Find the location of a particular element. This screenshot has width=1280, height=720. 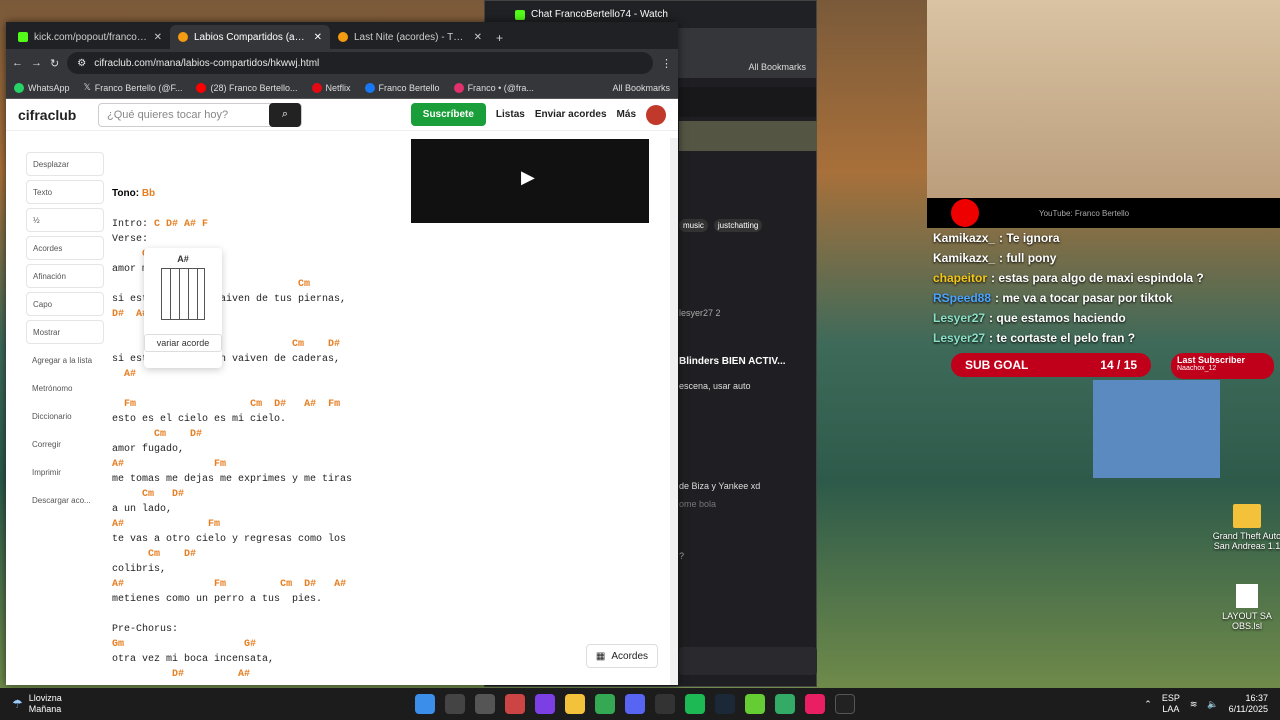

tag: music is located at coordinates (693, 225).